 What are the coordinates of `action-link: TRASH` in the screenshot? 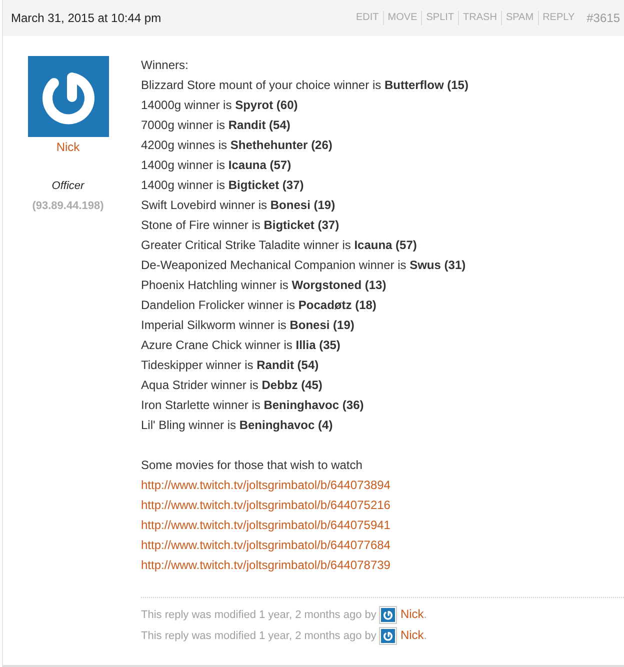 It's located at (479, 18).